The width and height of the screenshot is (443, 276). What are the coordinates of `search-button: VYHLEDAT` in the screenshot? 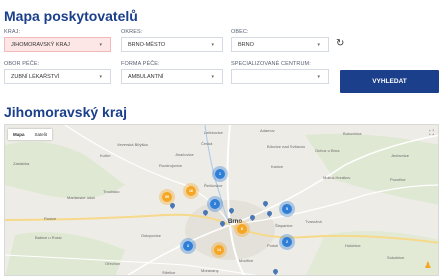 It's located at (389, 81).